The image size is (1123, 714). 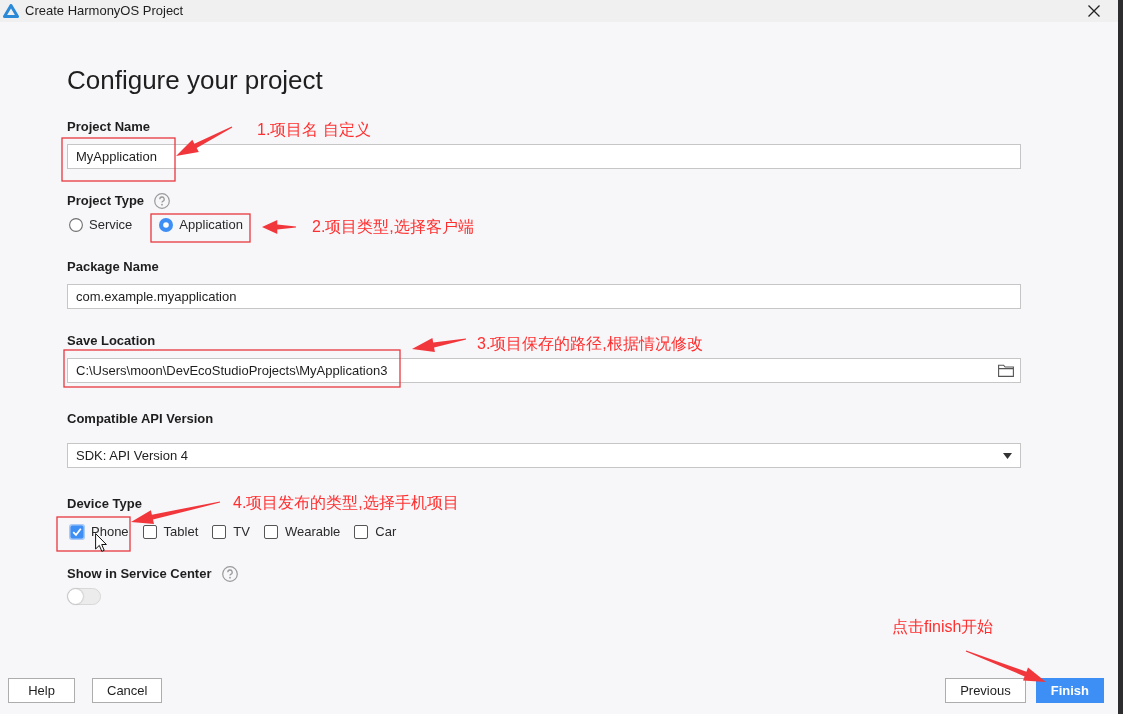 What do you see at coordinates (110, 532) in the screenshot?
I see `checkbox-label: Phone` at bounding box center [110, 532].